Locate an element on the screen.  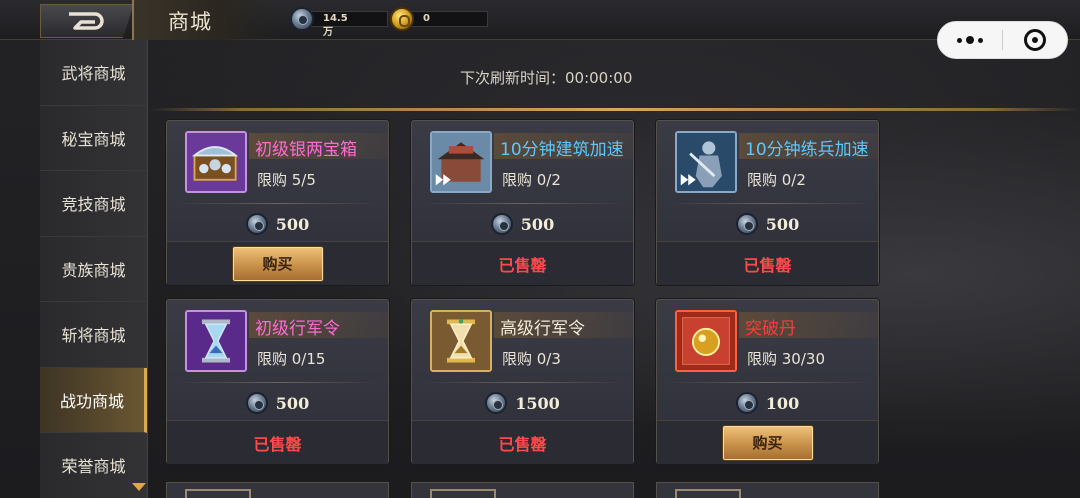
sidebar-item-label: 战功商城 is located at coordinates (91, 401).